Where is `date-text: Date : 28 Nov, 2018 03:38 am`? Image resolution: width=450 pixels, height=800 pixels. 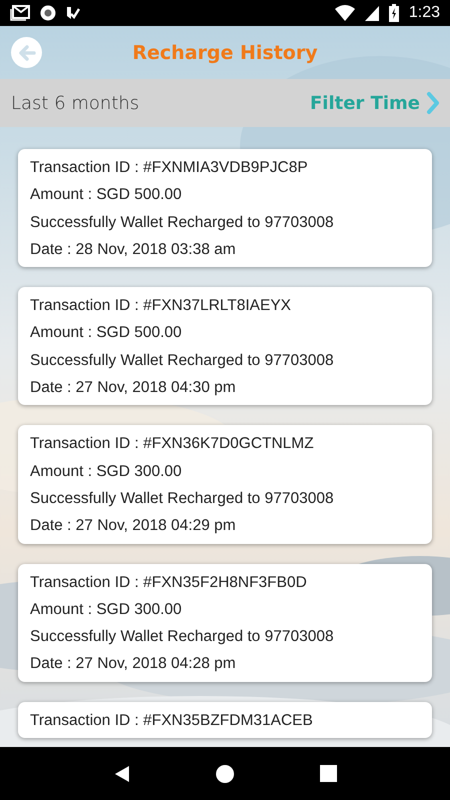 date-text: Date : 28 Nov, 2018 03:38 am is located at coordinates (133, 250).